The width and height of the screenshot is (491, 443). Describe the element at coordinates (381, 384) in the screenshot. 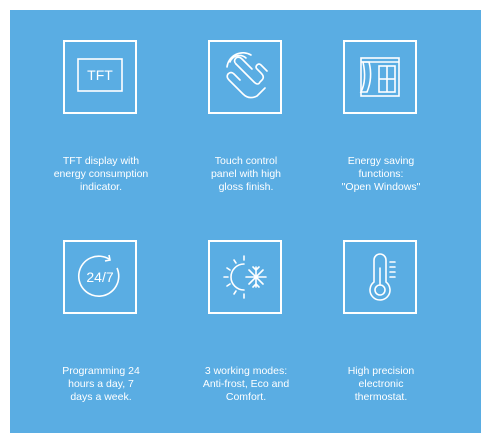

I see `feature-thermostat-caption: High precision electronic thermostat.` at that location.